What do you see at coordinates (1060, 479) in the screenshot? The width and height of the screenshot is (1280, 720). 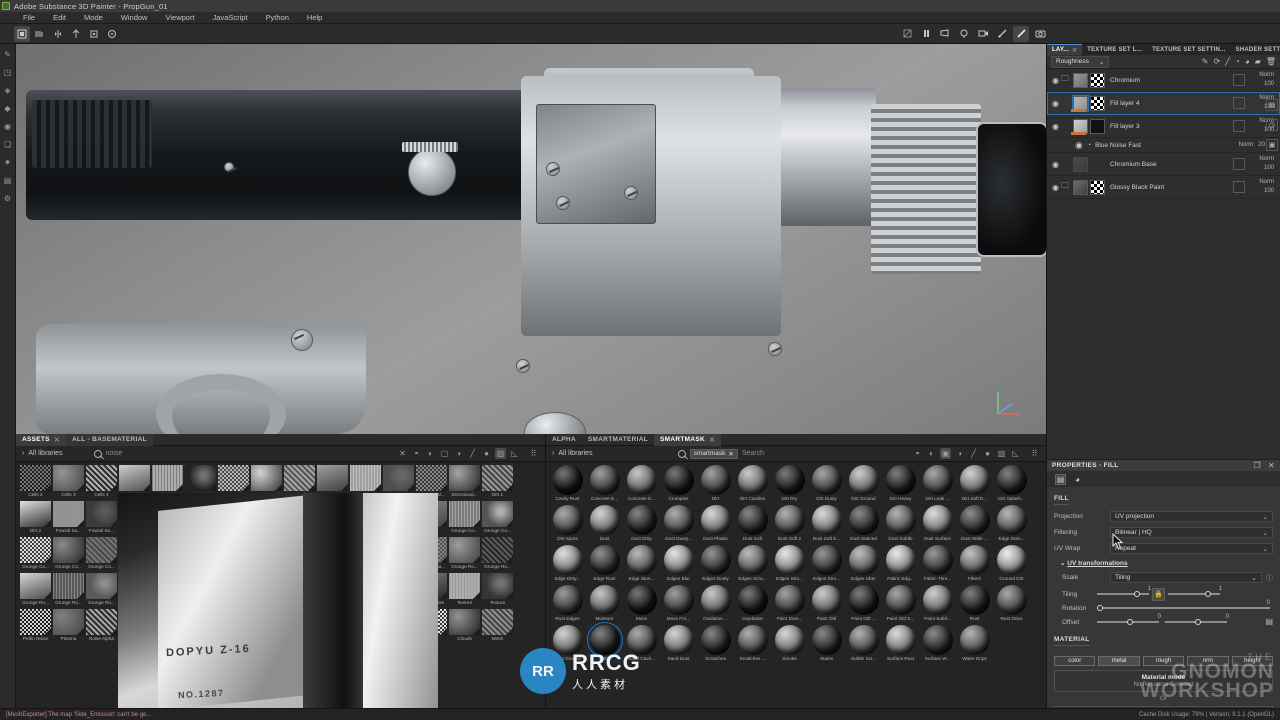 I see `properties-icon: ▤` at bounding box center [1060, 479].